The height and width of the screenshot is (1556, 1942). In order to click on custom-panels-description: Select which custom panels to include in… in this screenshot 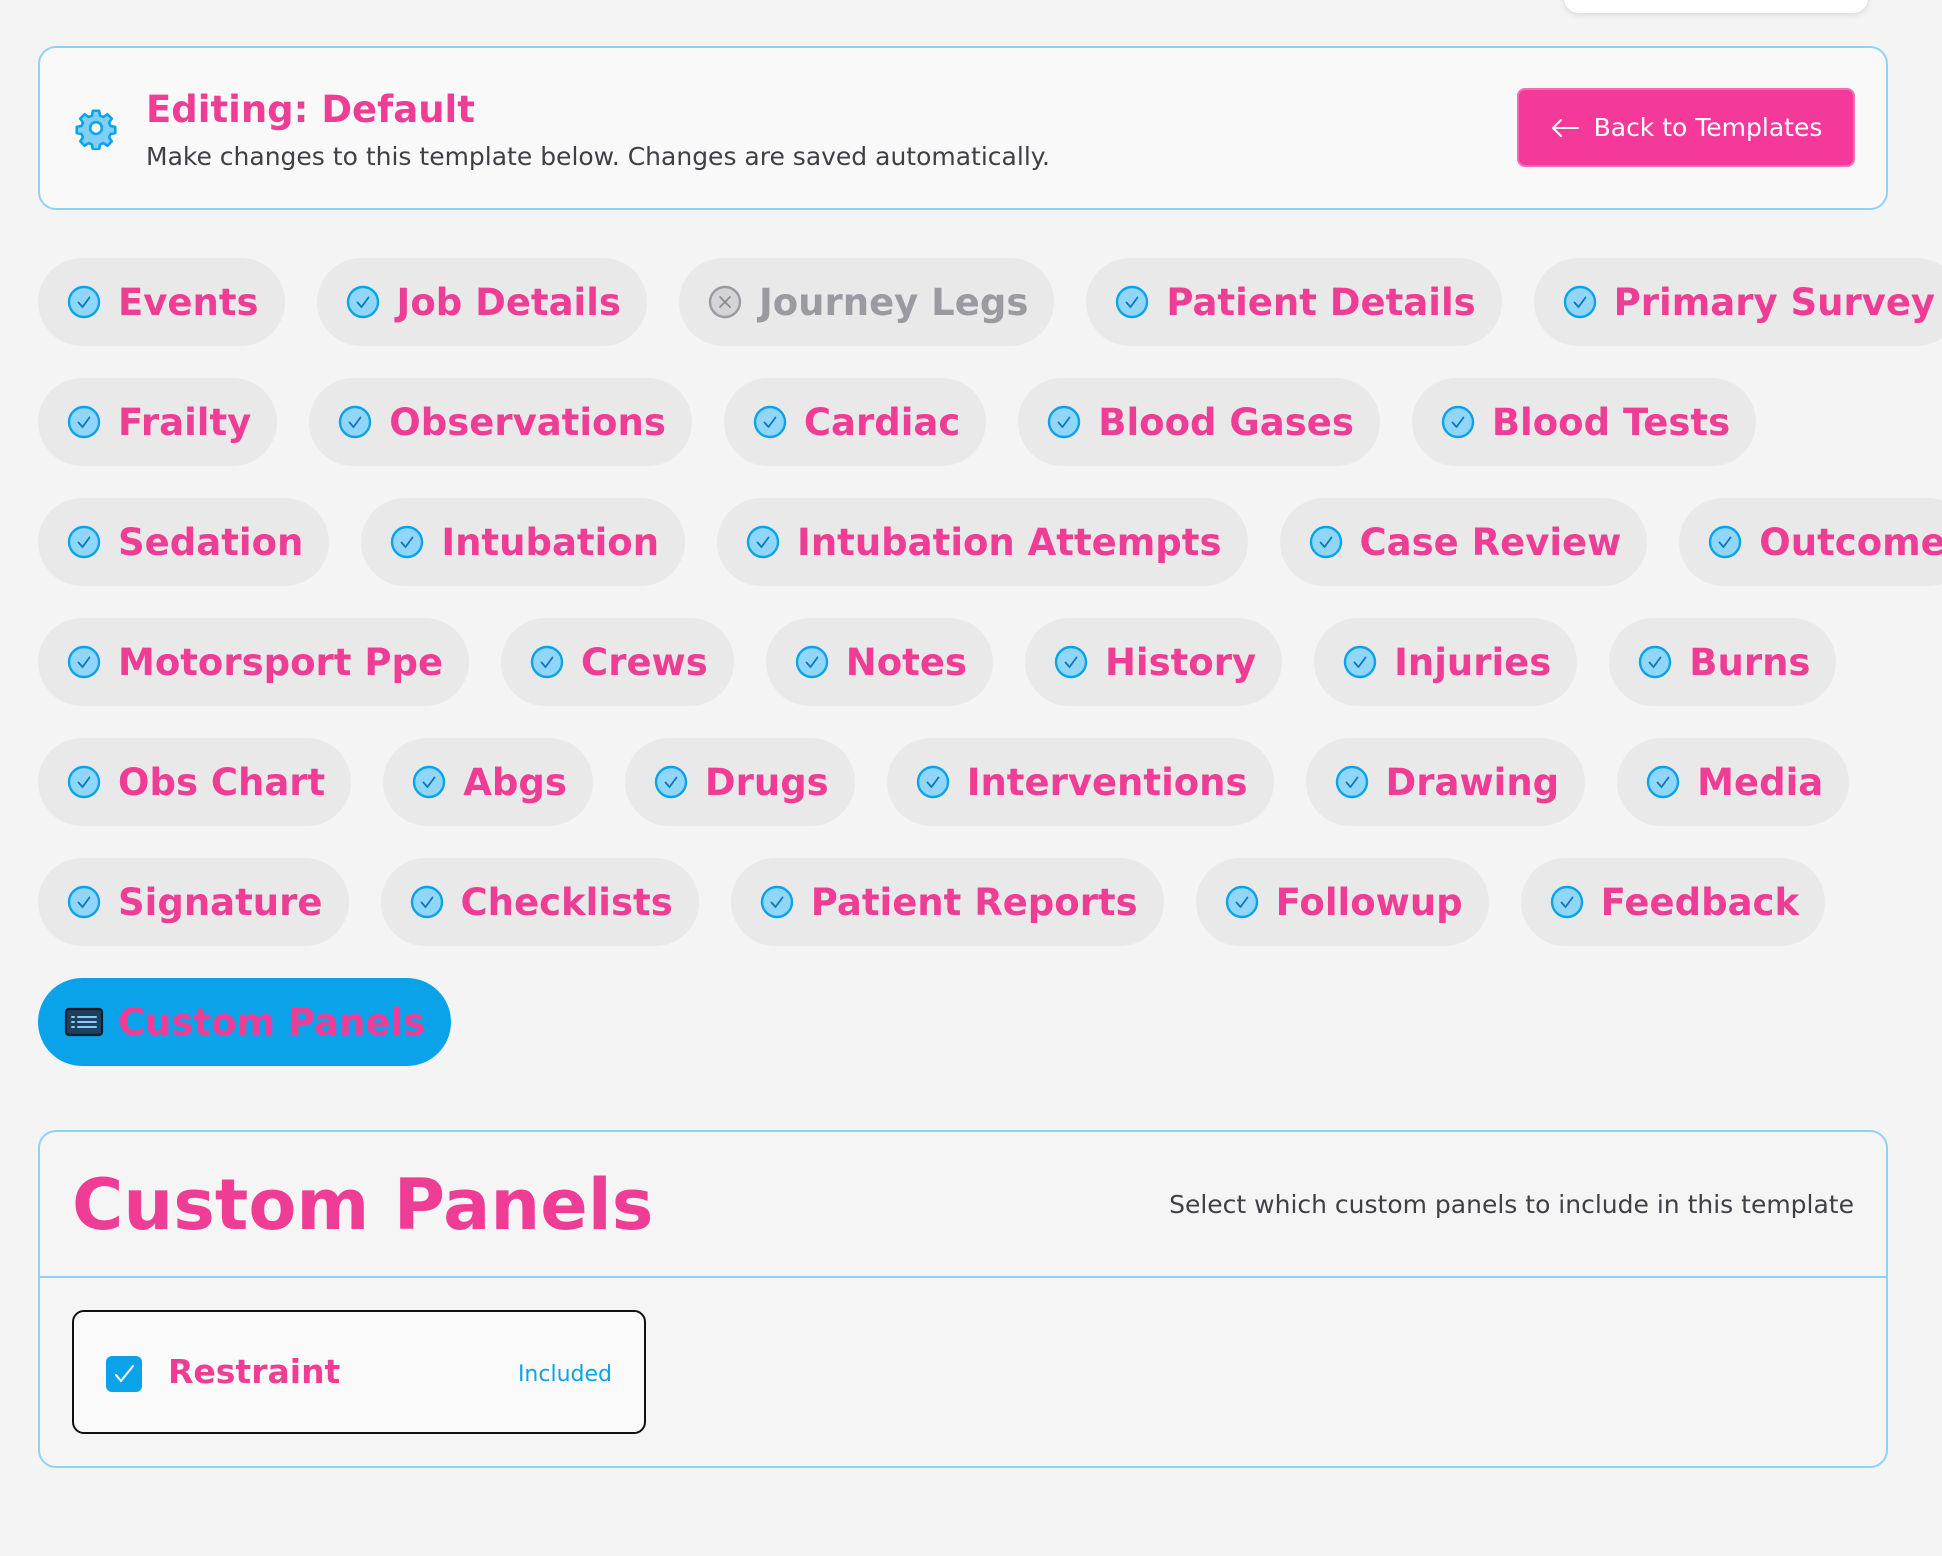, I will do `click(1511, 1204)`.